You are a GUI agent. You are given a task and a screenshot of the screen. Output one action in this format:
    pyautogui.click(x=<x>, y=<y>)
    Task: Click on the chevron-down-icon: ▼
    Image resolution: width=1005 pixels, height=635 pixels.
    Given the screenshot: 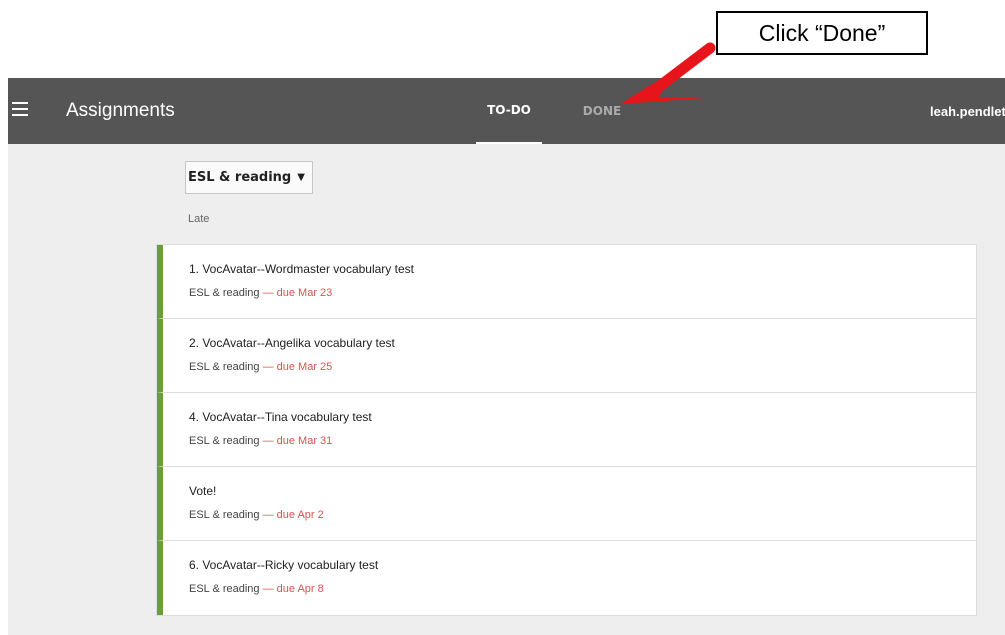 What is the action you would take?
    pyautogui.click(x=301, y=177)
    